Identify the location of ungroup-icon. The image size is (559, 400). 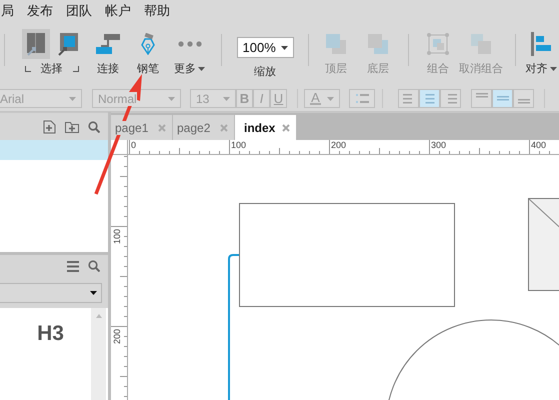
(481, 44).